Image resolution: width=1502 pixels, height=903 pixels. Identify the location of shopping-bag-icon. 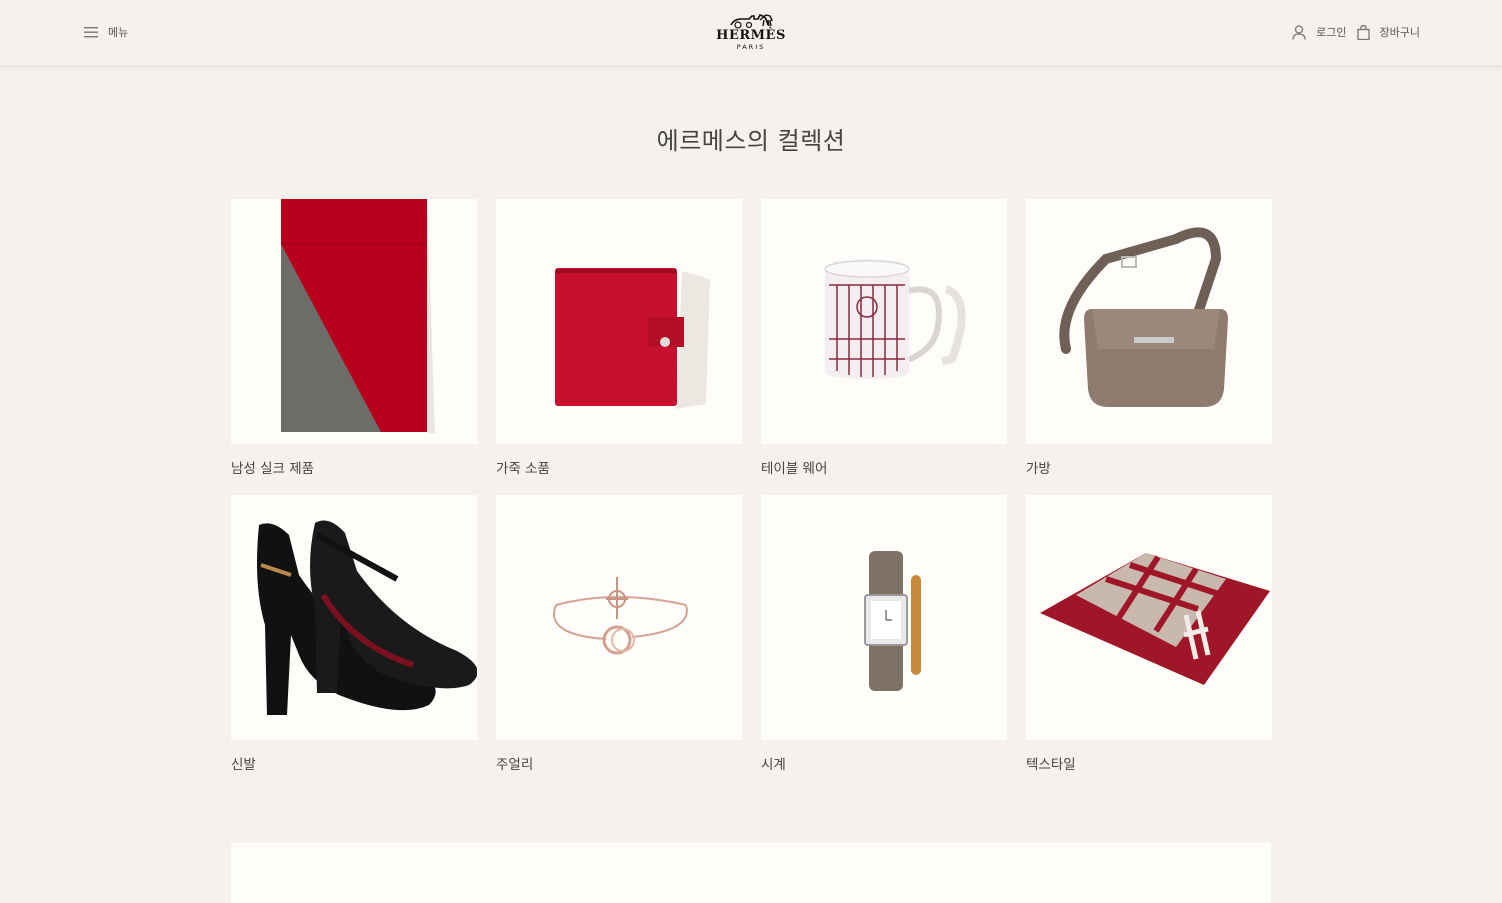
(1363, 32).